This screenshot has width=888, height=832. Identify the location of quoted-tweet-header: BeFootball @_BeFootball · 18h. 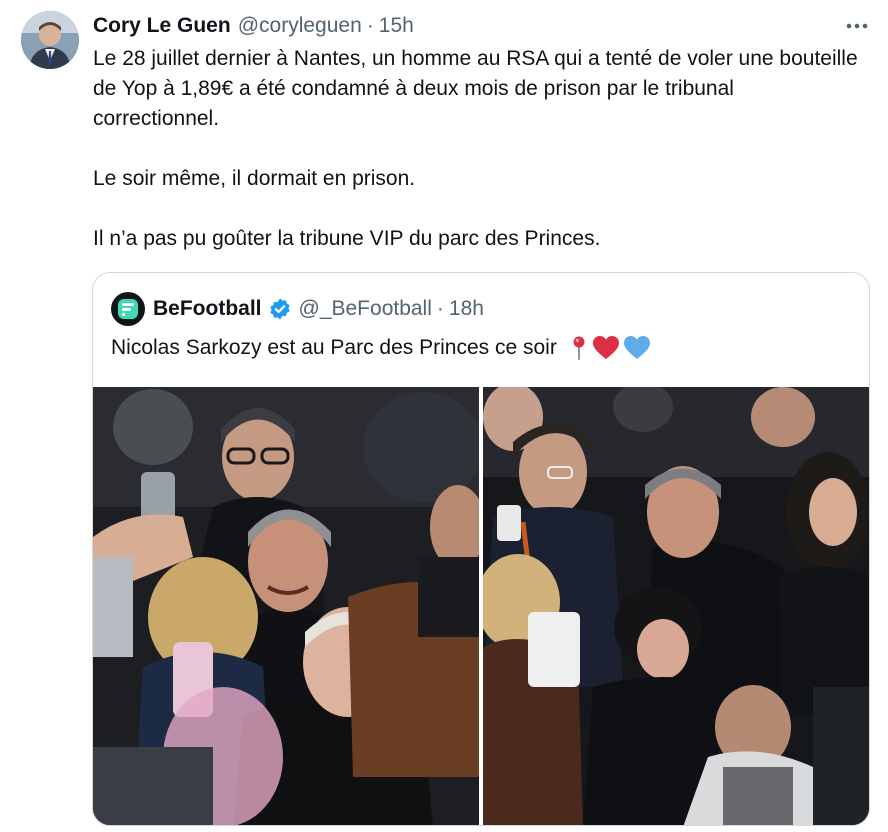
(297, 309).